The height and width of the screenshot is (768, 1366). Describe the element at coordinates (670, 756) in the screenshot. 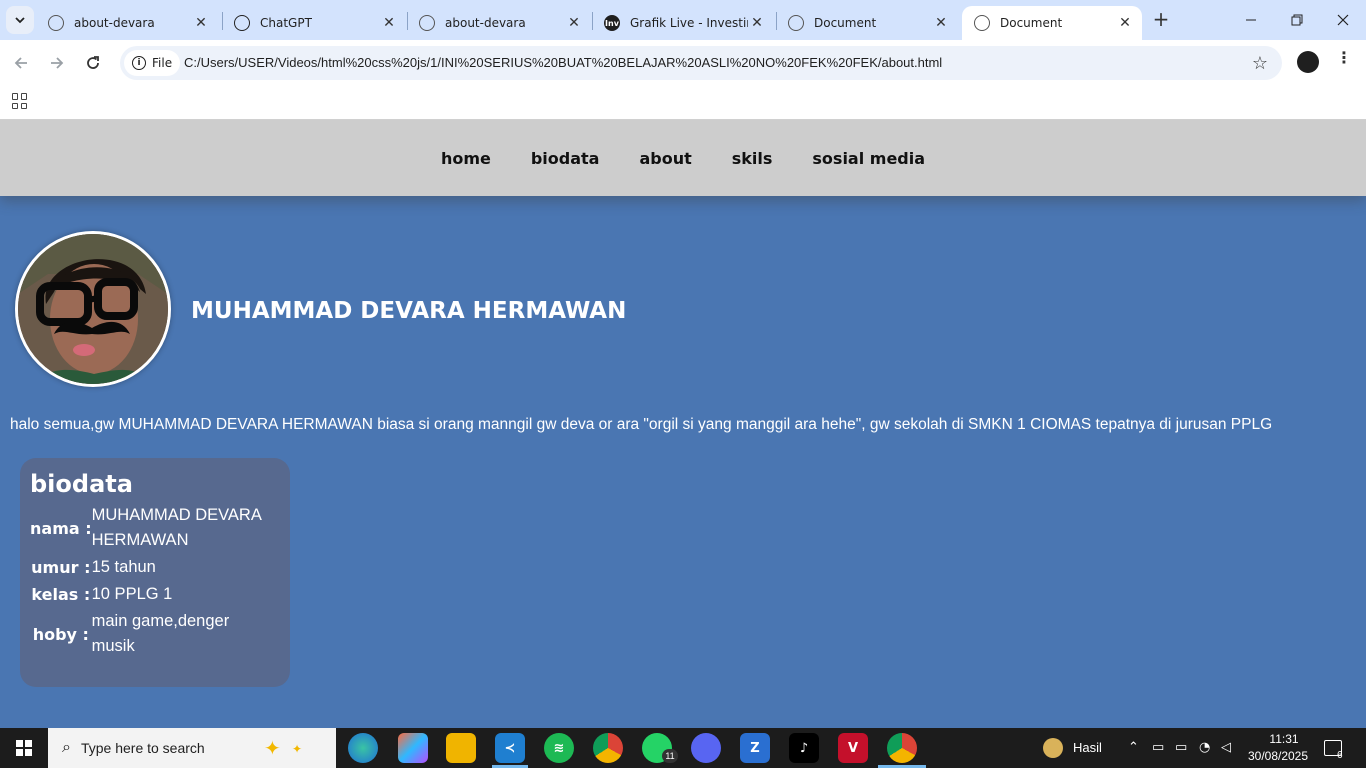

I see `whatsapp-badge: 11` at that location.